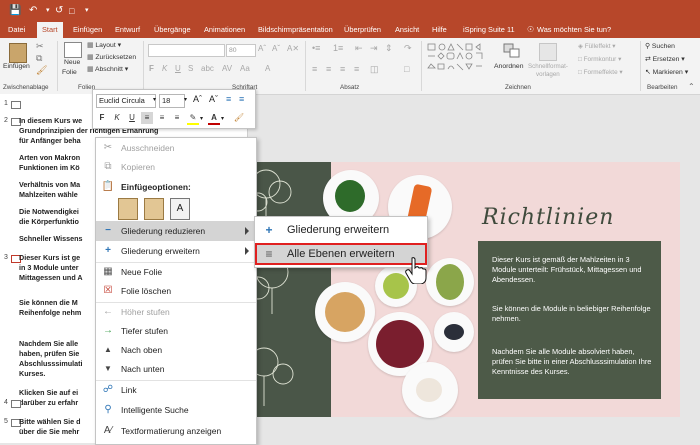  Describe the element at coordinates (69, 72) in the screenshot. I see `new-slide-label-2: Folie` at that location.